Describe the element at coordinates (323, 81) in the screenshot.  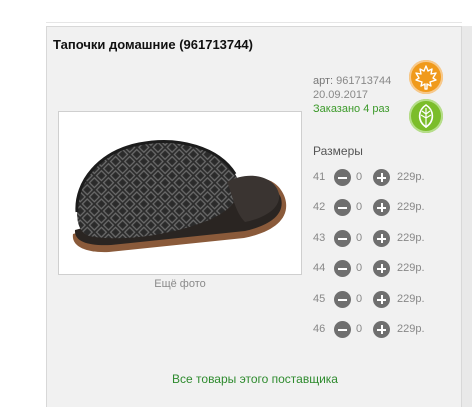
I see `article-label: арт:` at that location.